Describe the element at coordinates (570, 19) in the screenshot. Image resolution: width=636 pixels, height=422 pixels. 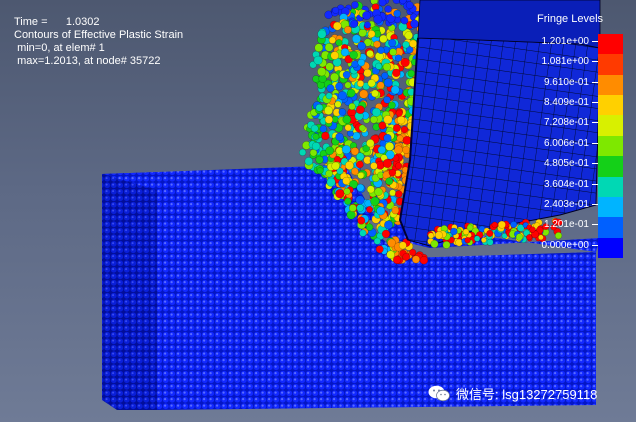
I see `legend-title: Fringe Levels` at that location.